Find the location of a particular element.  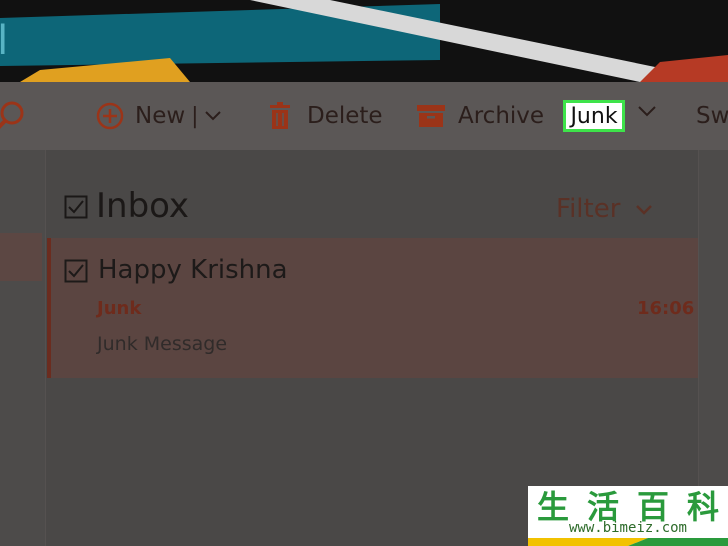

watermark-logo: 生 活 百 科 www.bimeiz.com is located at coordinates (628, 516).